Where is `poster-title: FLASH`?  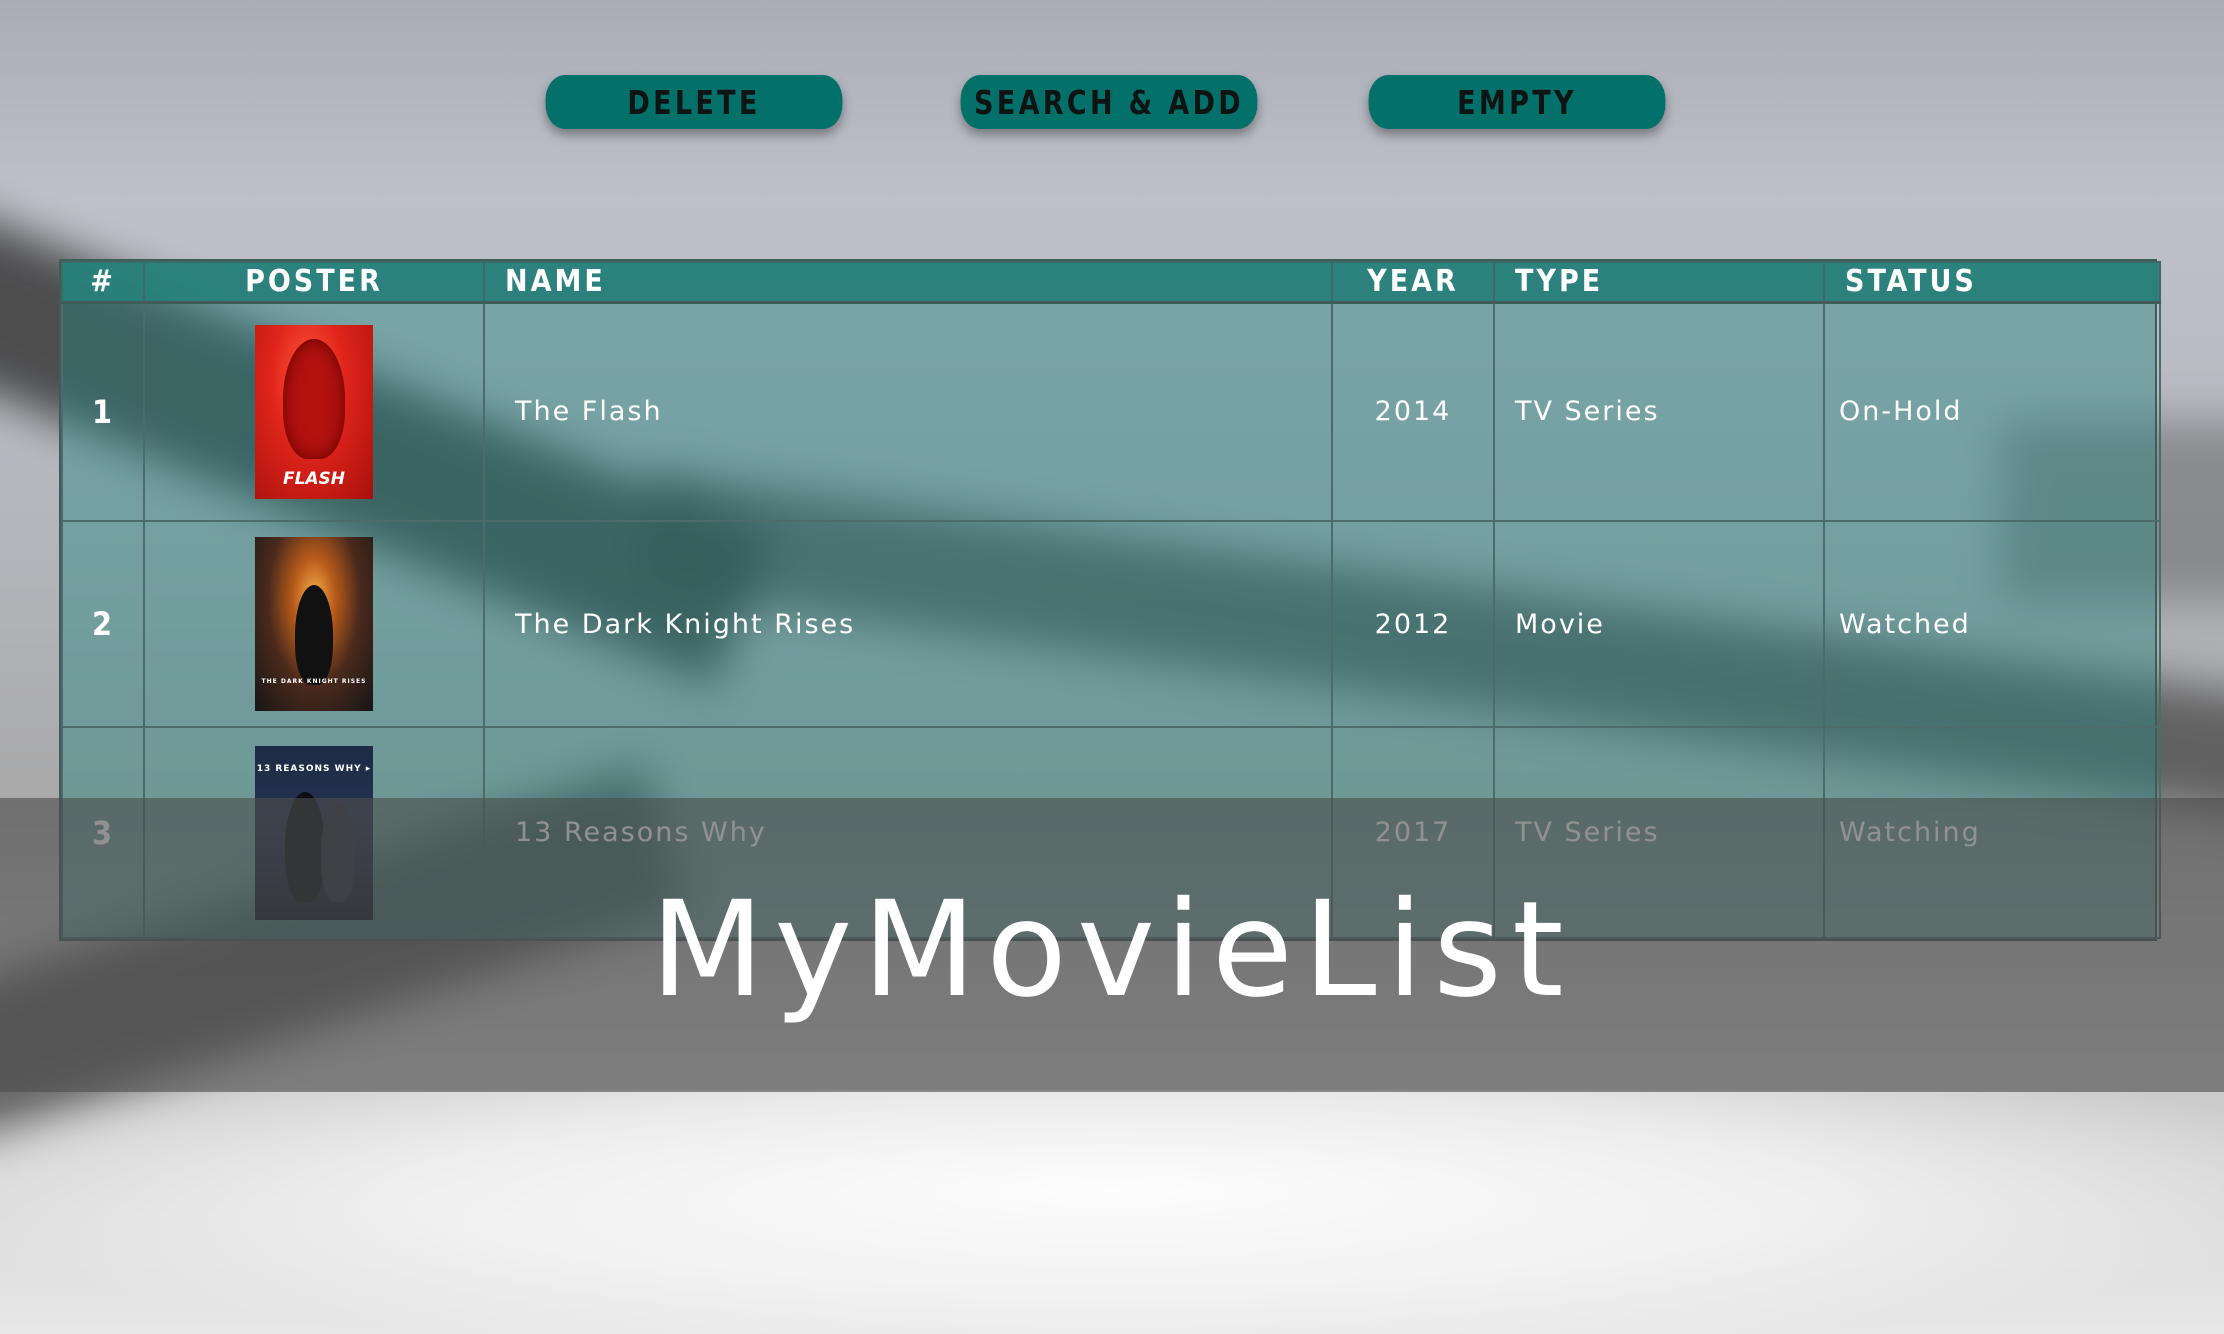
poster-title: FLASH is located at coordinates (314, 478).